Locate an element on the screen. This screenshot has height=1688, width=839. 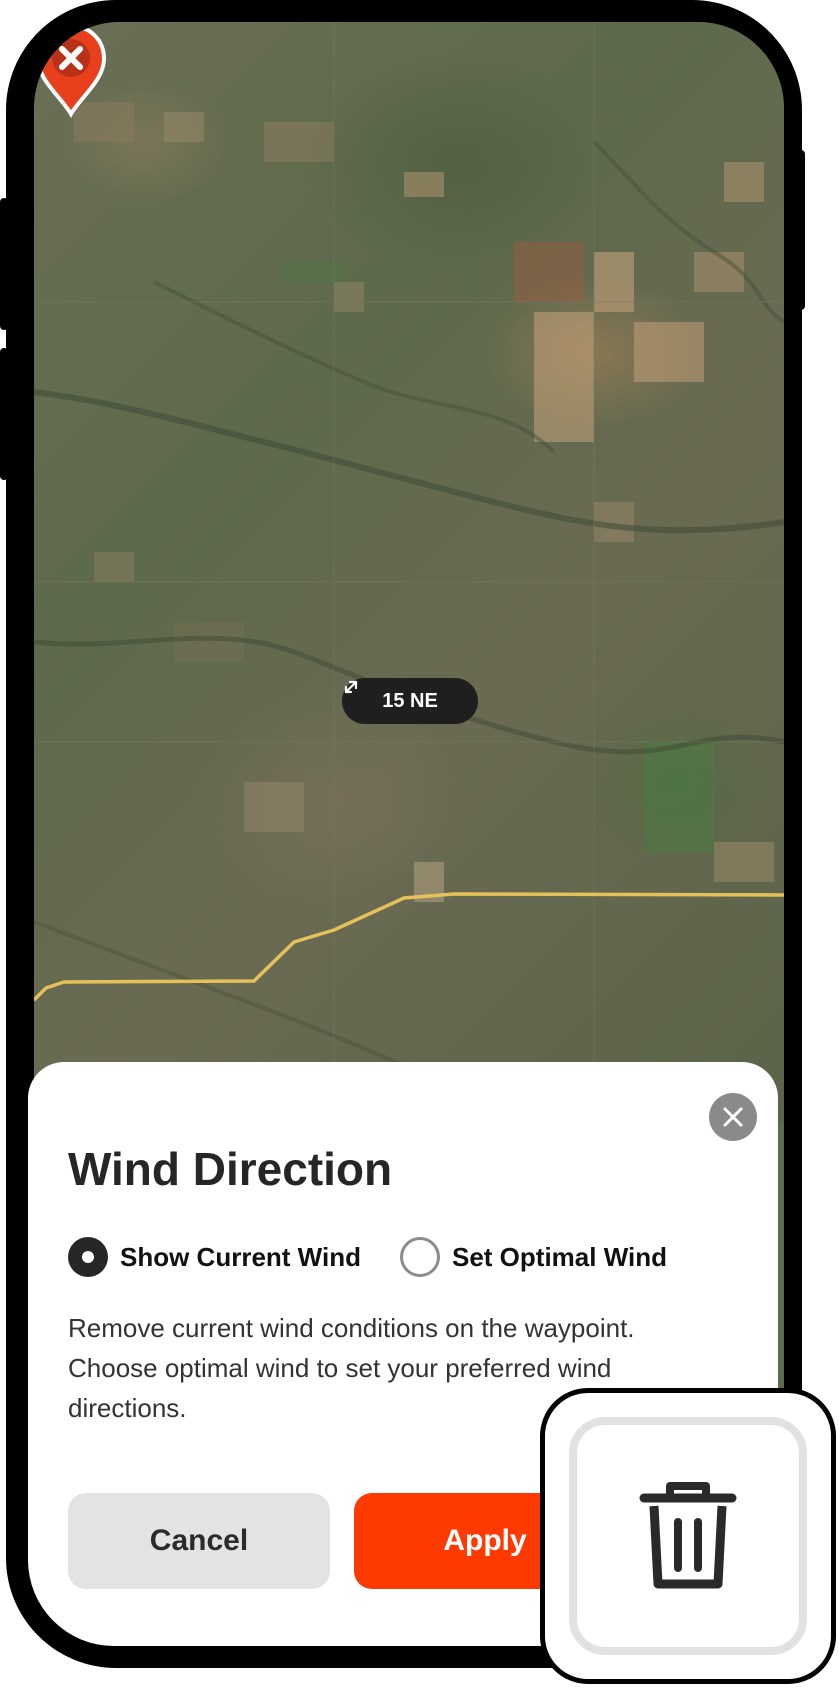
trash-icon is located at coordinates (688, 1535).